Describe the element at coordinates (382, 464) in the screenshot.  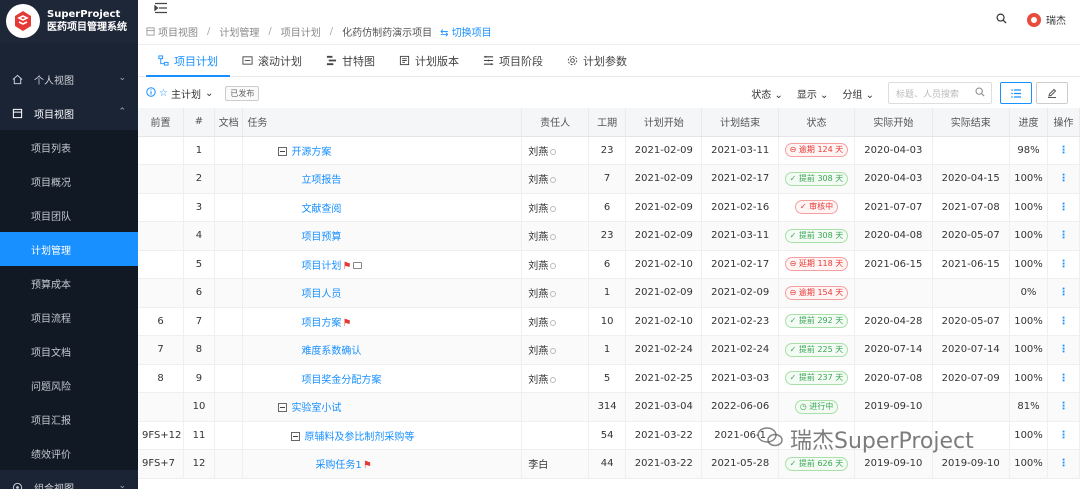
I see `cell-task: 采购任务1⚑` at that location.